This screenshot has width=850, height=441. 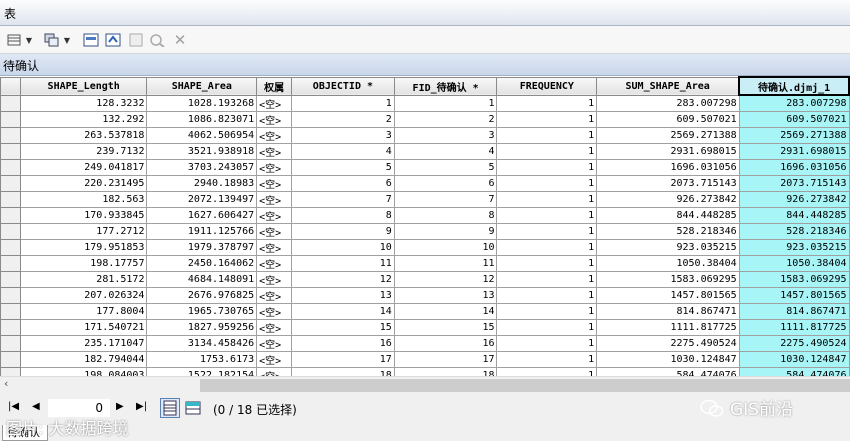 I want to click on clear-selection-icon, so click(x=136, y=40).